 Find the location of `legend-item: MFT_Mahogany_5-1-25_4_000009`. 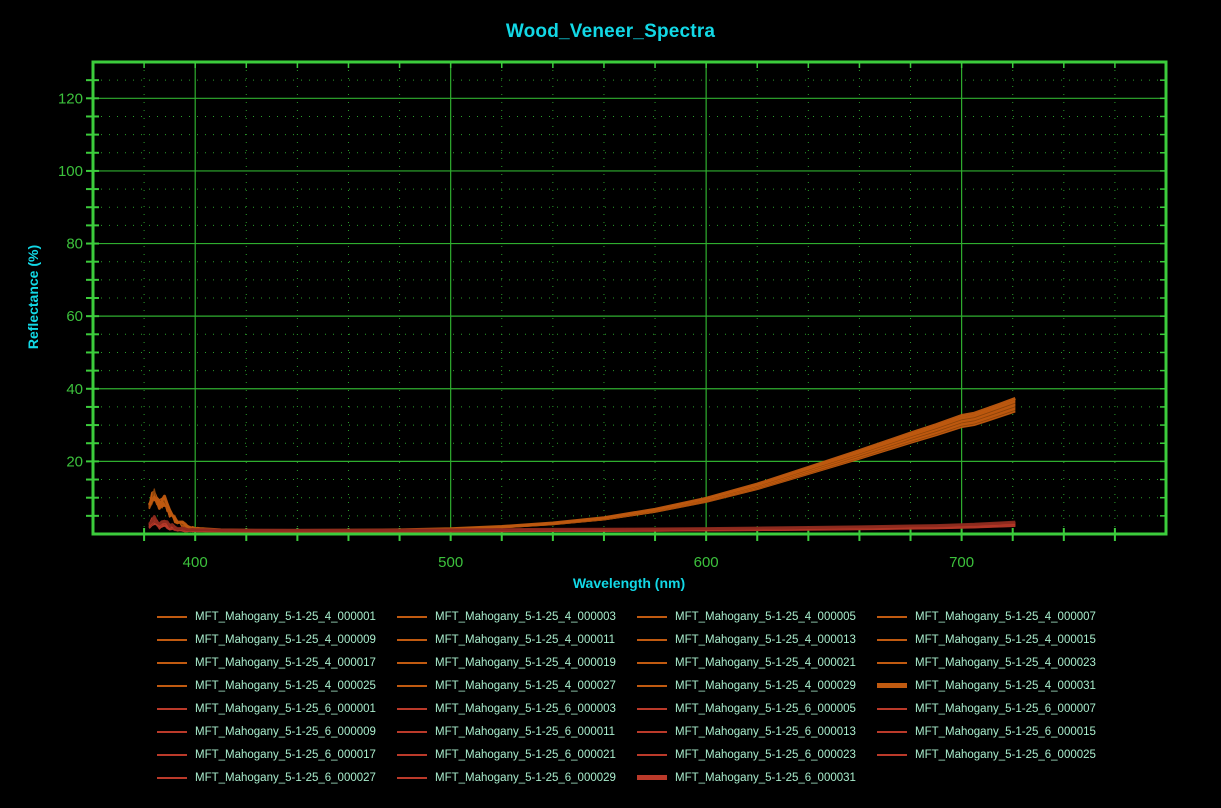

legend-item: MFT_Mahogany_5-1-25_4_000009 is located at coordinates (277, 639).